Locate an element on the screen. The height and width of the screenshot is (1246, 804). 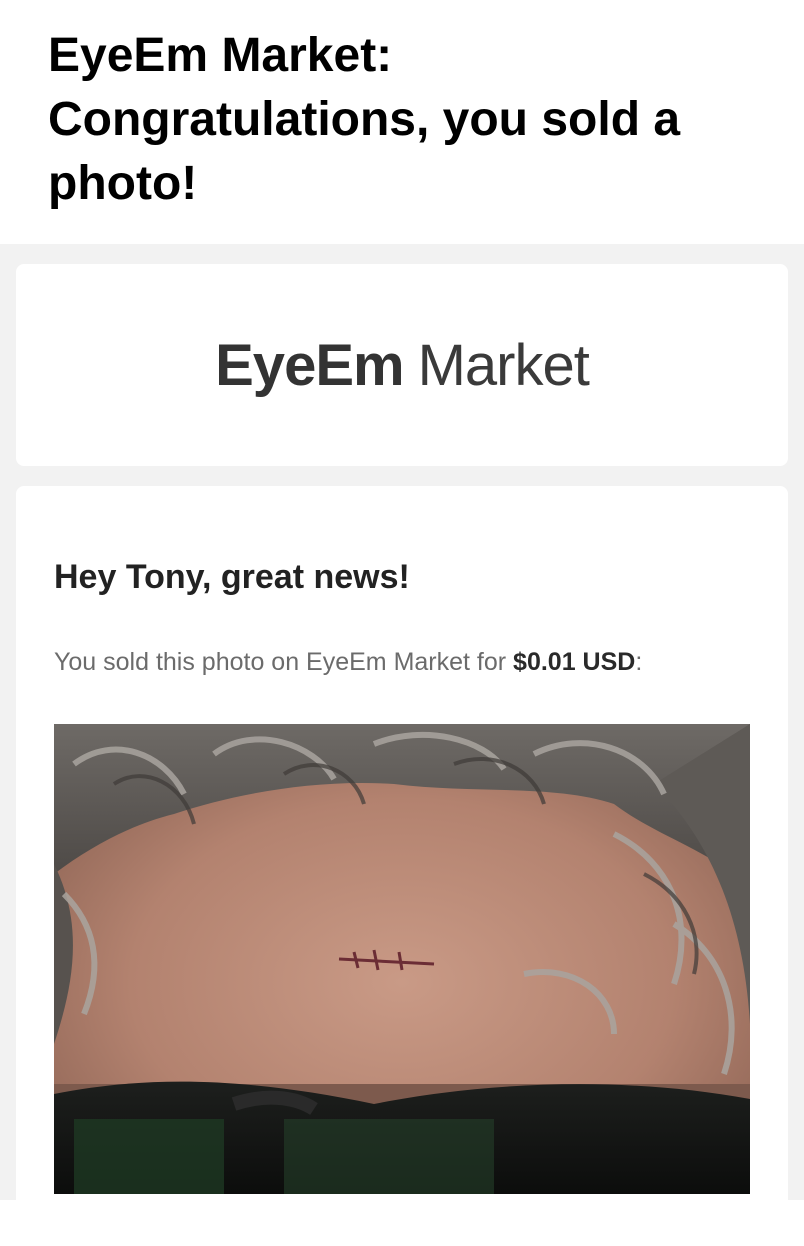
sale-message-suffix: : is located at coordinates (639, 662).